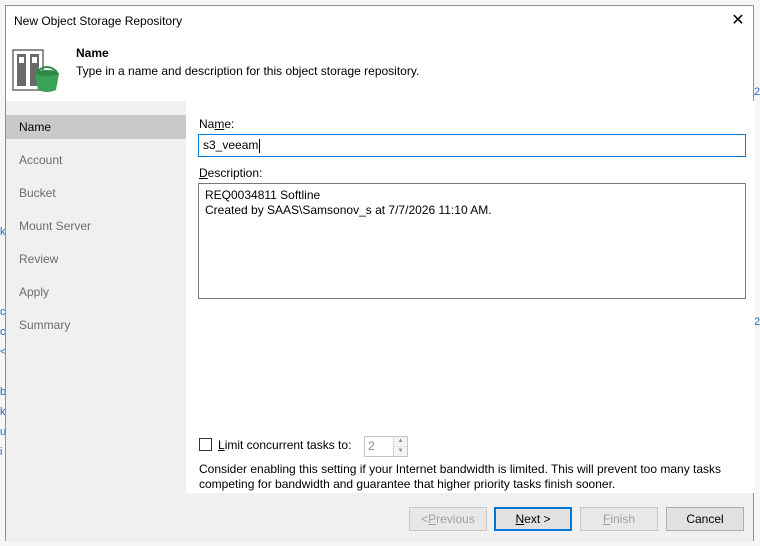  I want to click on label-text: escription:, so click(235, 173).